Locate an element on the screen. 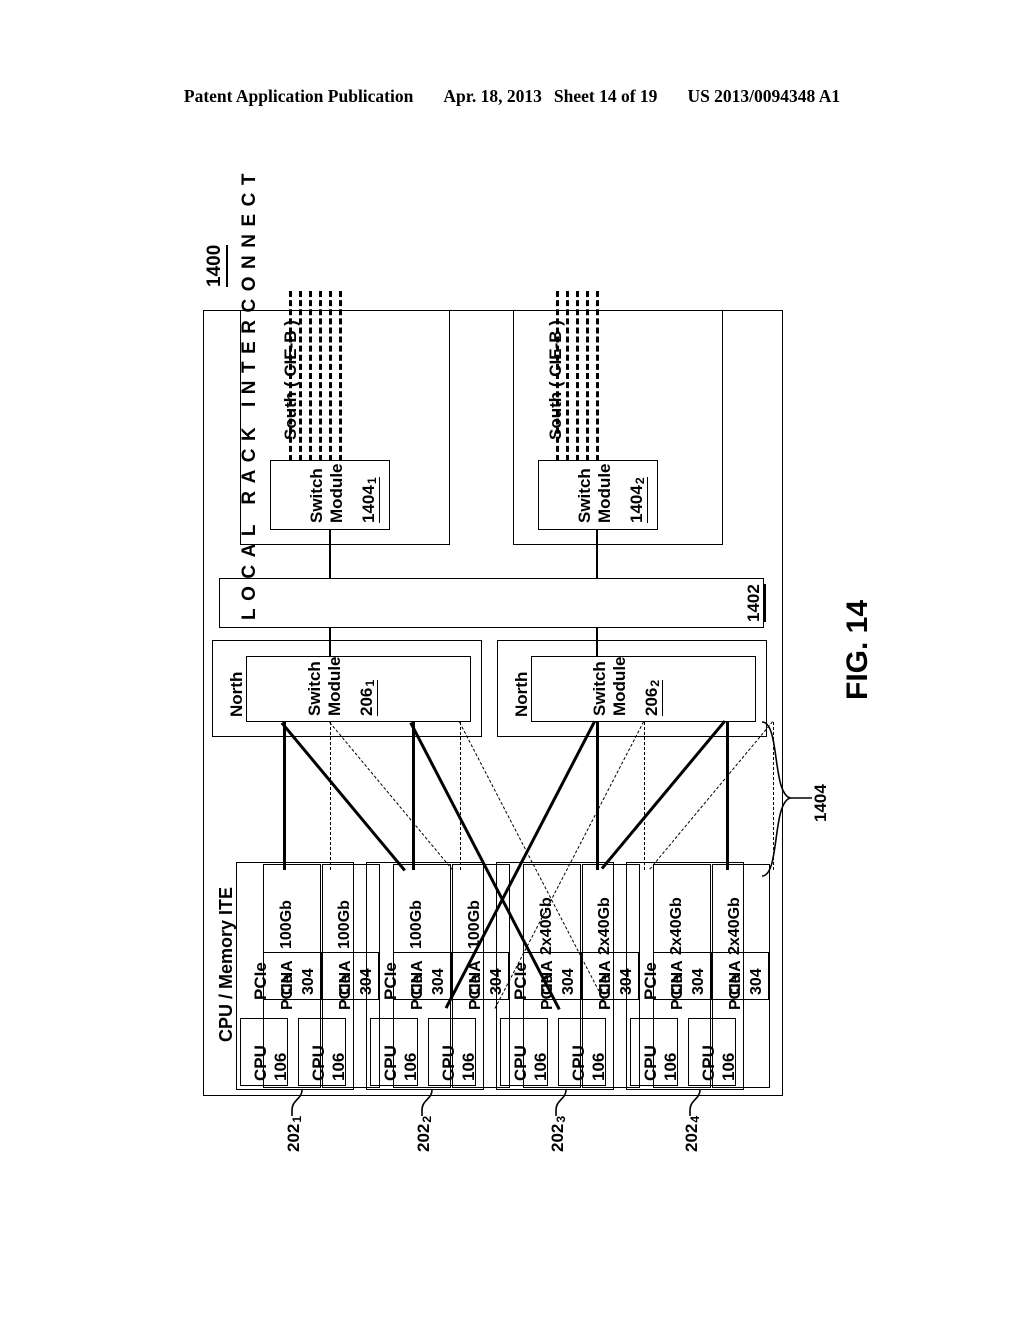 This screenshot has width=1024, height=1320. south-switch-1-stem is located at coordinates (330, 554).